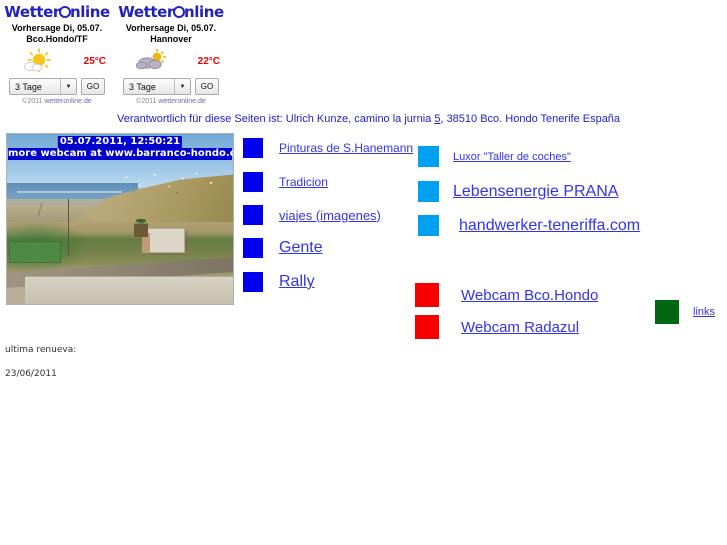  What do you see at coordinates (140, 228) in the screenshot?
I see `palm-tree` at bounding box center [140, 228].